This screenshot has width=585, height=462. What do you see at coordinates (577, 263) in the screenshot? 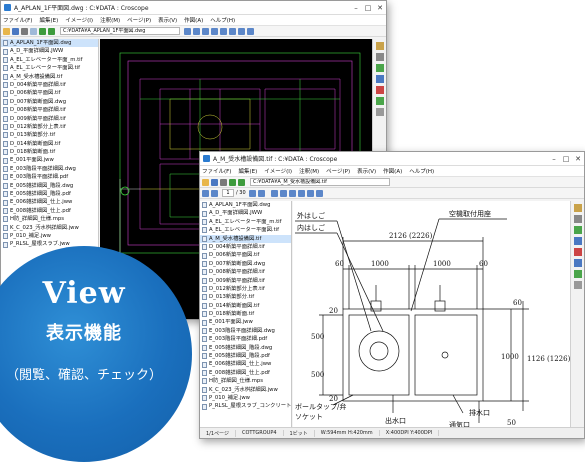
I see `arrow-tool-icon` at bounding box center [577, 263].